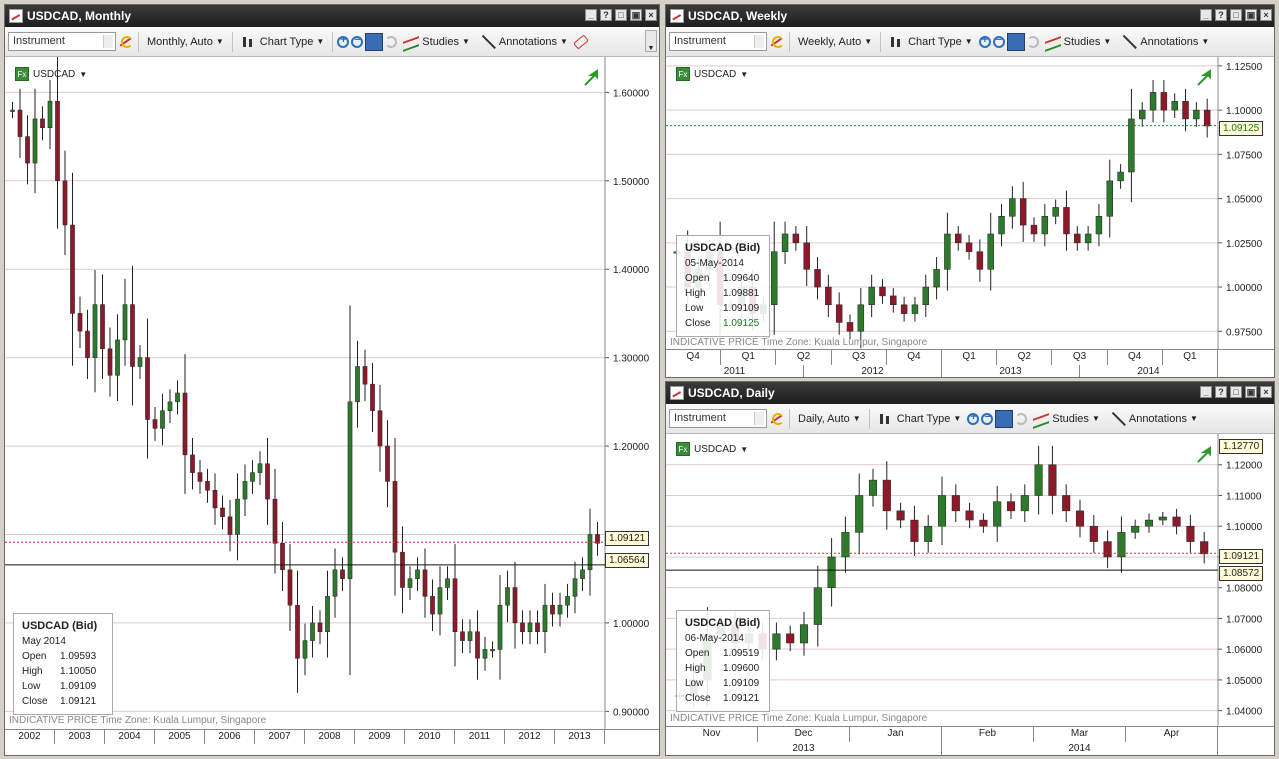 Image resolution: width=1279 pixels, height=759 pixels. Describe the element at coordinates (777, 42) in the screenshot. I see `draw-tool-icon` at that location.